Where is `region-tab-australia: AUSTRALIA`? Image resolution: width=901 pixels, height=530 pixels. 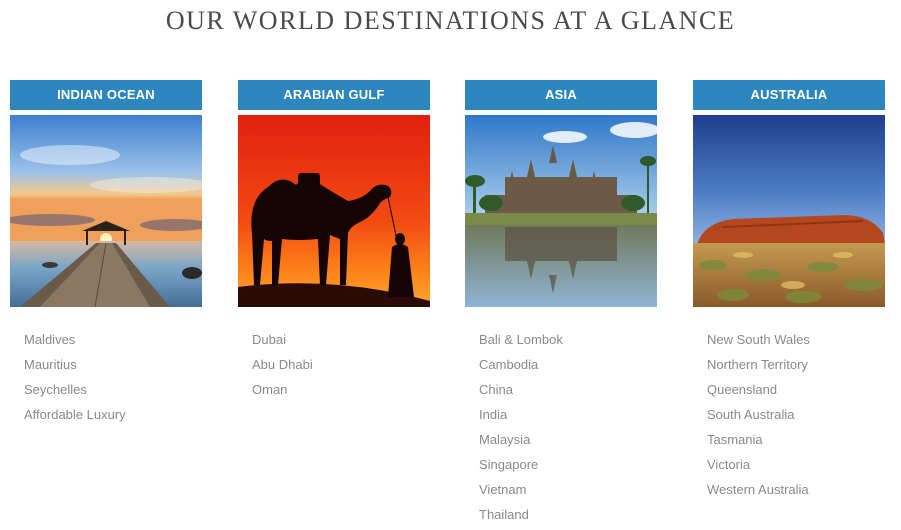 region-tab-australia: AUSTRALIA is located at coordinates (789, 95).